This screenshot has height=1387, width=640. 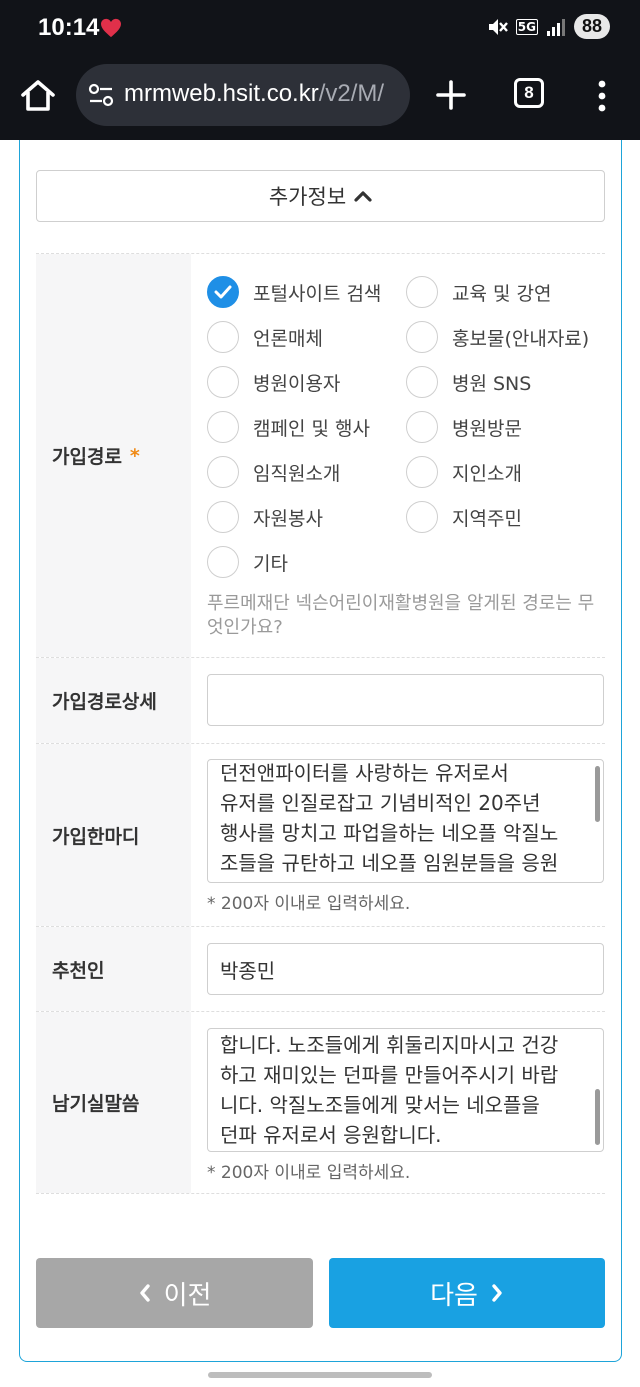 I want to click on leave-words-label: 남기실말씀, so click(x=113, y=1102).